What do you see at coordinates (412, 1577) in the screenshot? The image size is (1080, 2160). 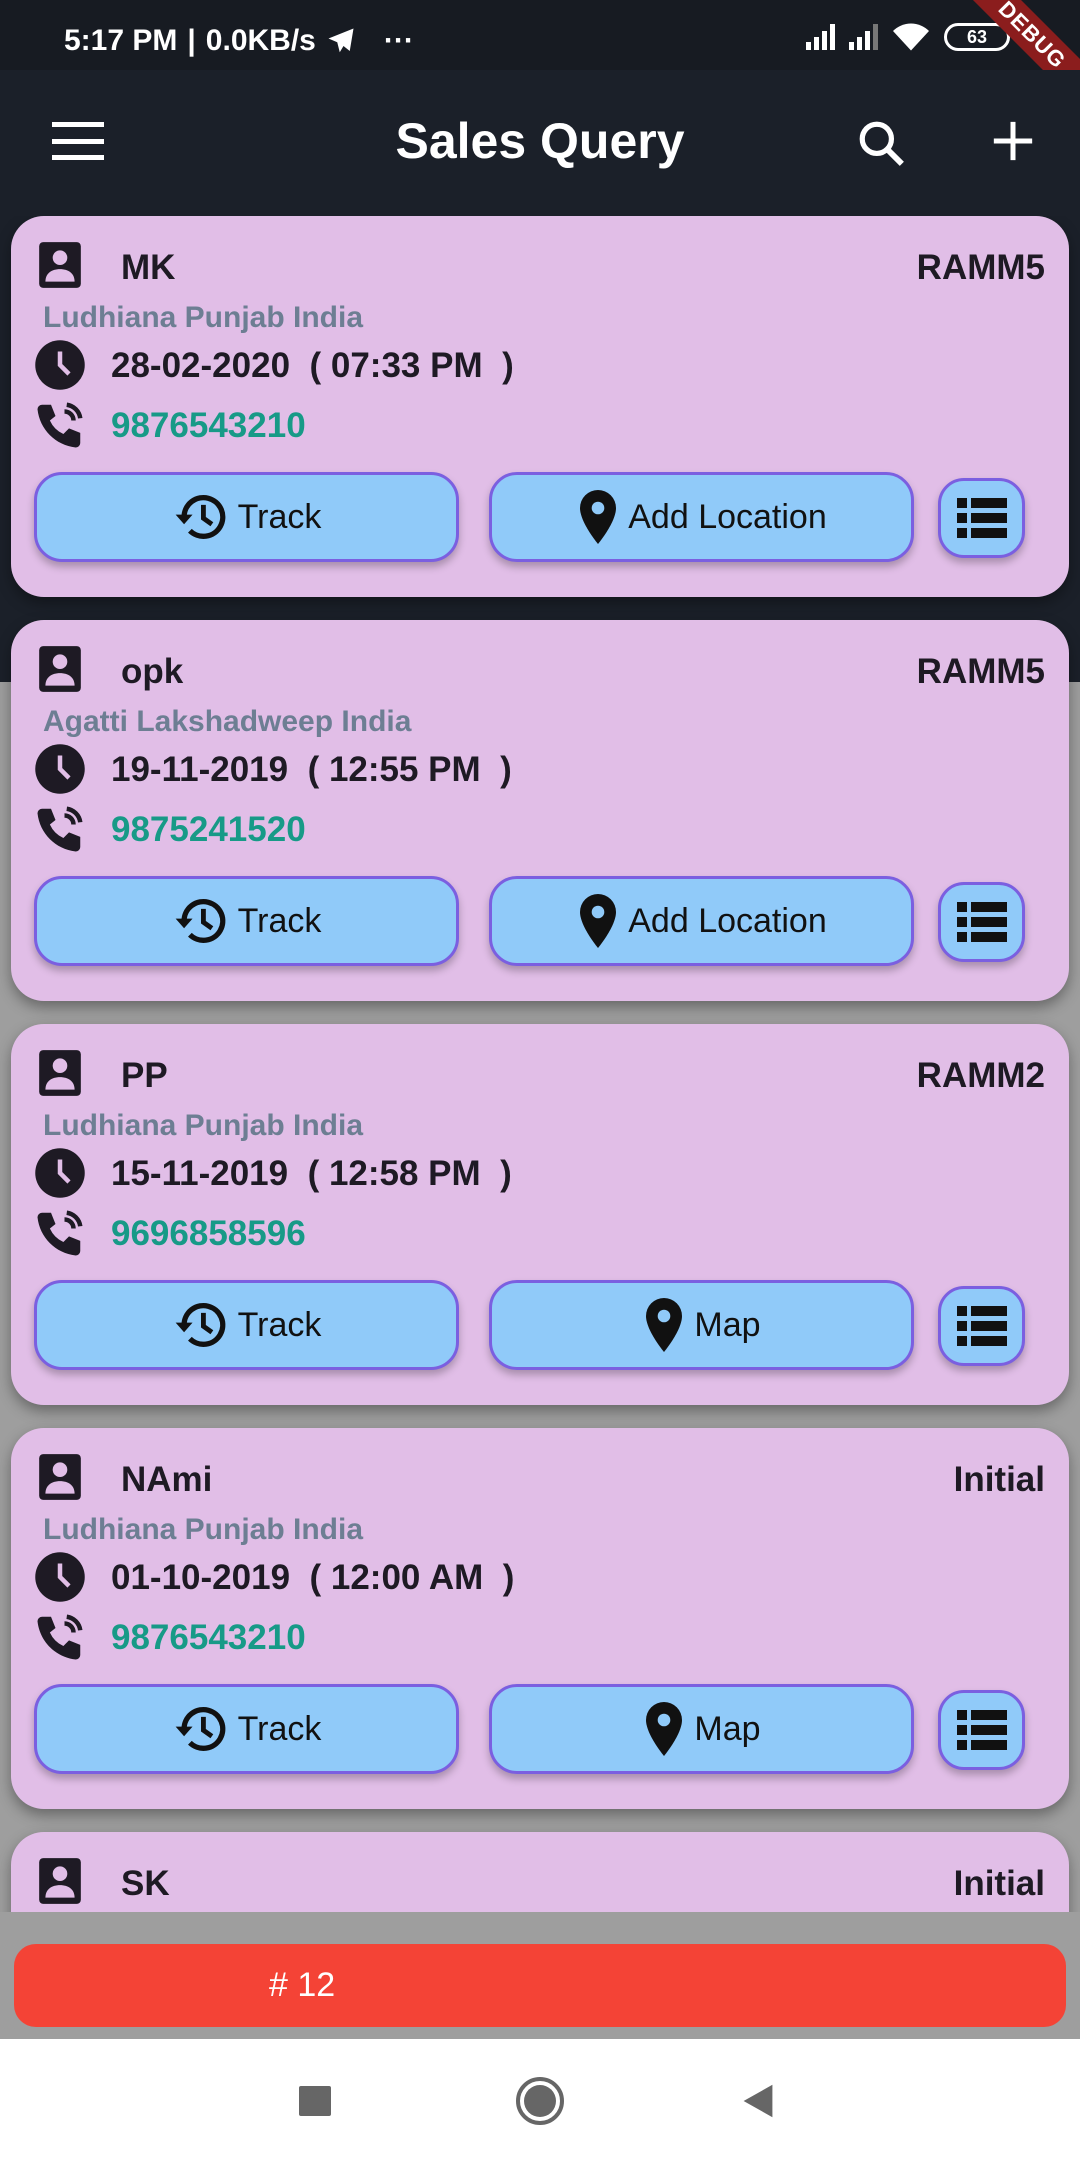 I see `query-time: ( 12:00 AM )` at bounding box center [412, 1577].